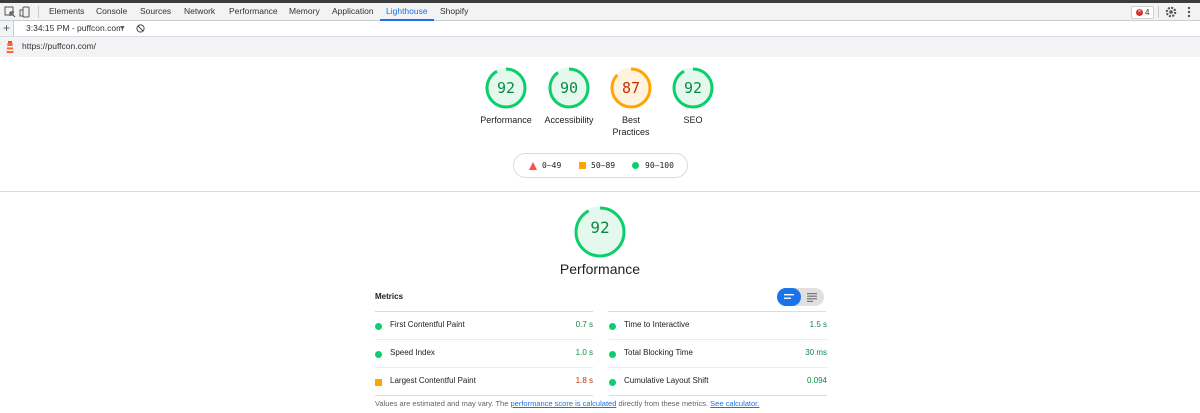 Image resolution: width=1200 pixels, height=413 pixels. Describe the element at coordinates (484, 354) in the screenshot. I see `metric-speed-index: Speed Index 1.0 s` at that location.